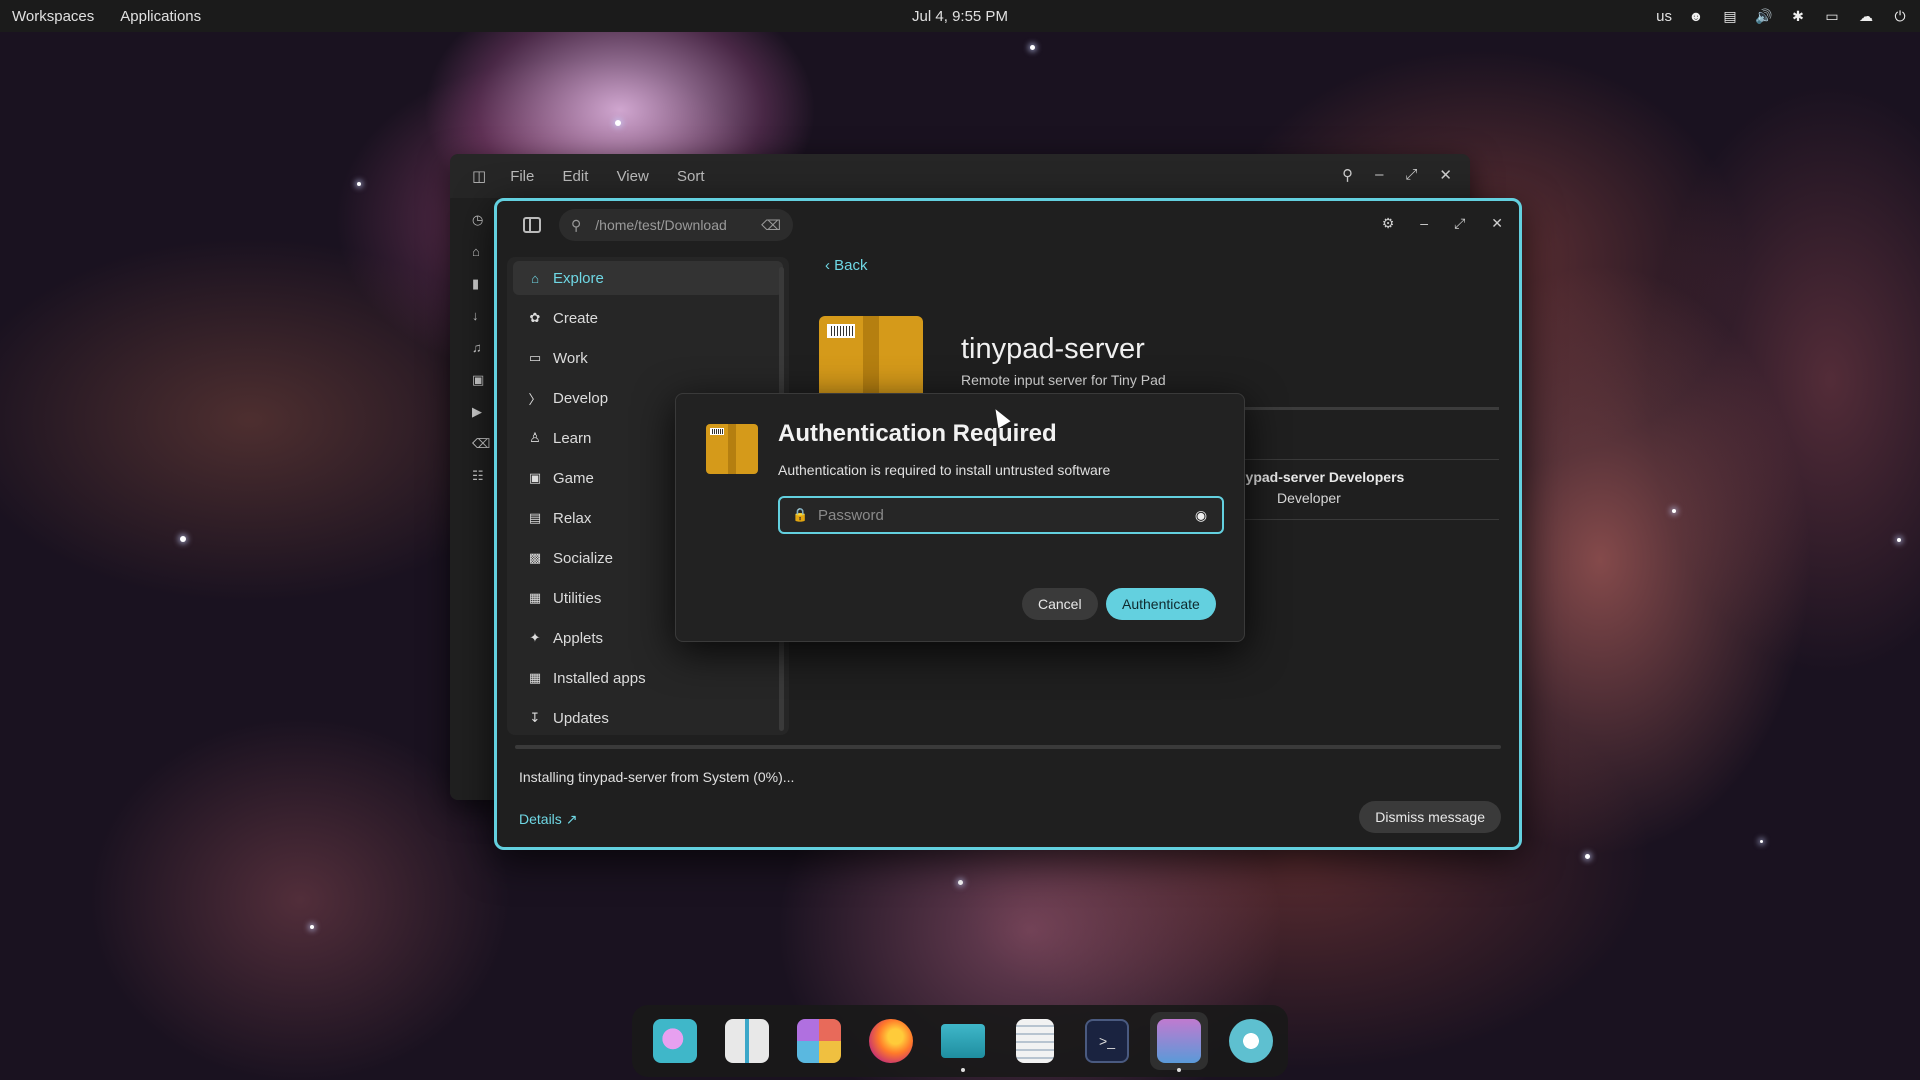 This screenshot has width=1920, height=1080. I want to click on dock-files, so click(963, 1042).